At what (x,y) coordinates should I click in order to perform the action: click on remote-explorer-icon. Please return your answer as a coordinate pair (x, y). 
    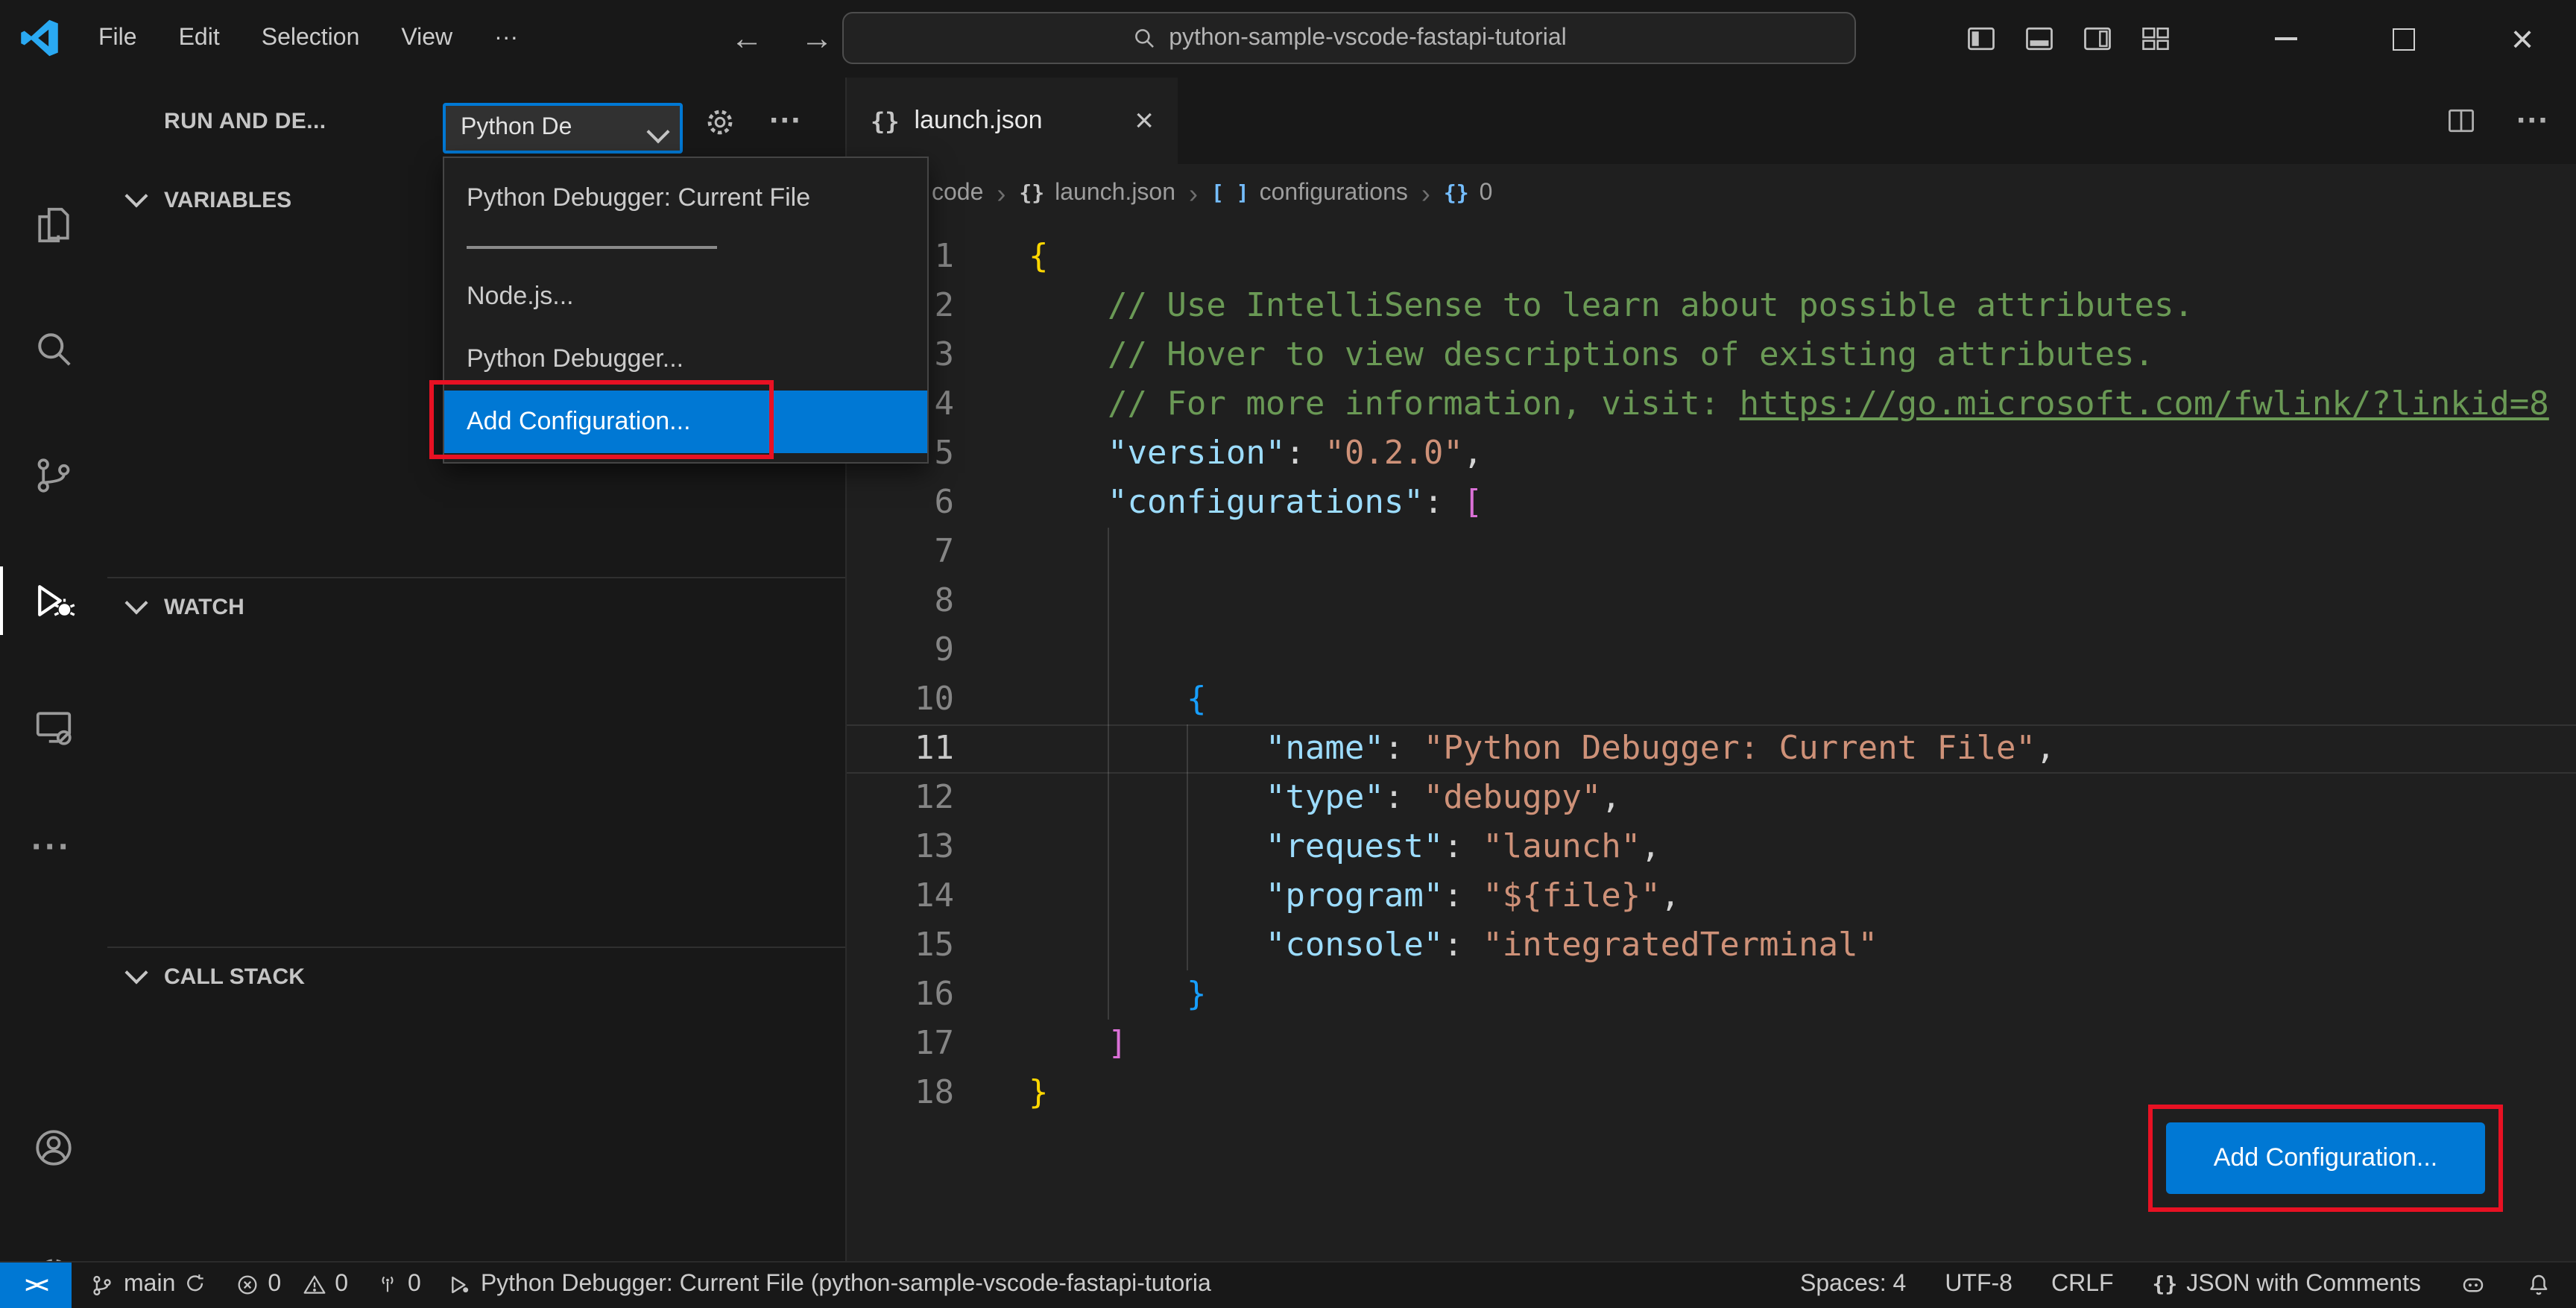
    Looking at the image, I should click on (54, 727).